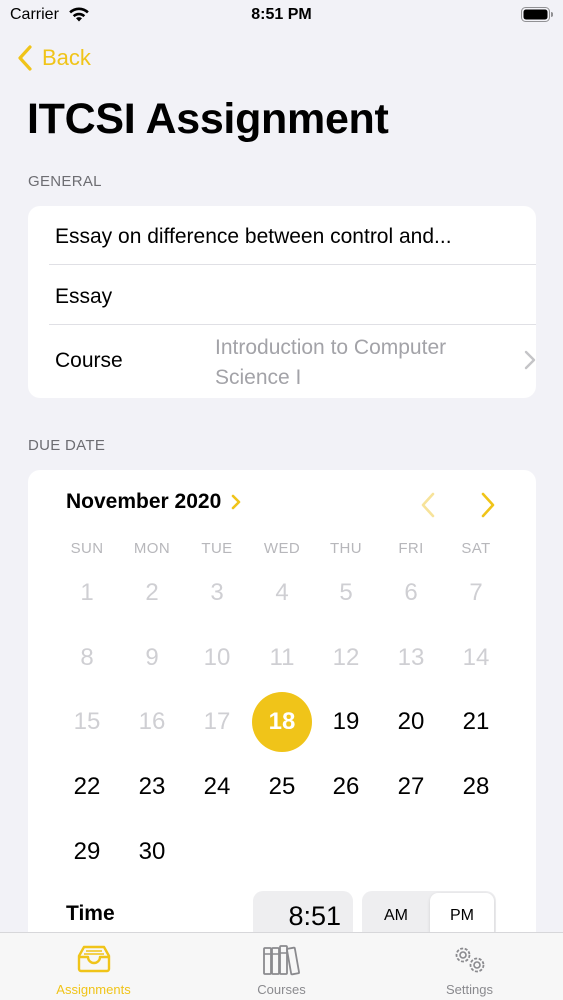  What do you see at coordinates (89, 360) in the screenshot?
I see `course-label: Course` at bounding box center [89, 360].